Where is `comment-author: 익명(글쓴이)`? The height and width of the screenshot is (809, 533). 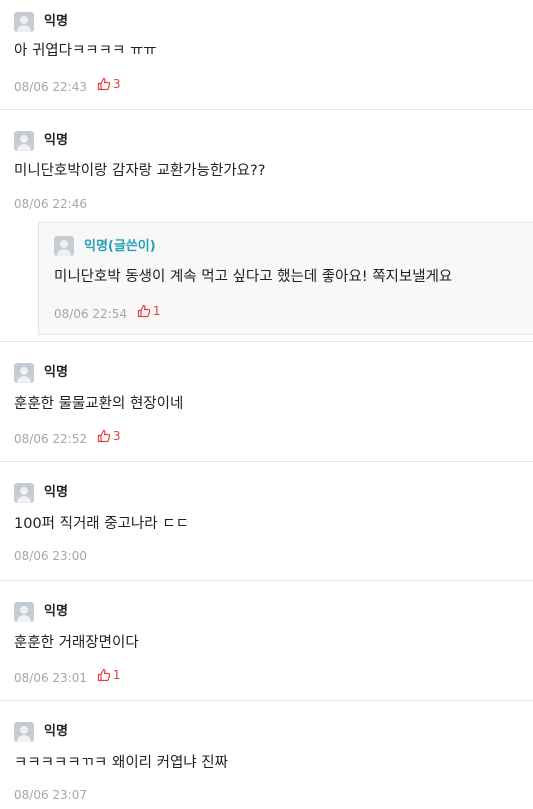
comment-author: 익명(글쓴이) is located at coordinates (120, 247).